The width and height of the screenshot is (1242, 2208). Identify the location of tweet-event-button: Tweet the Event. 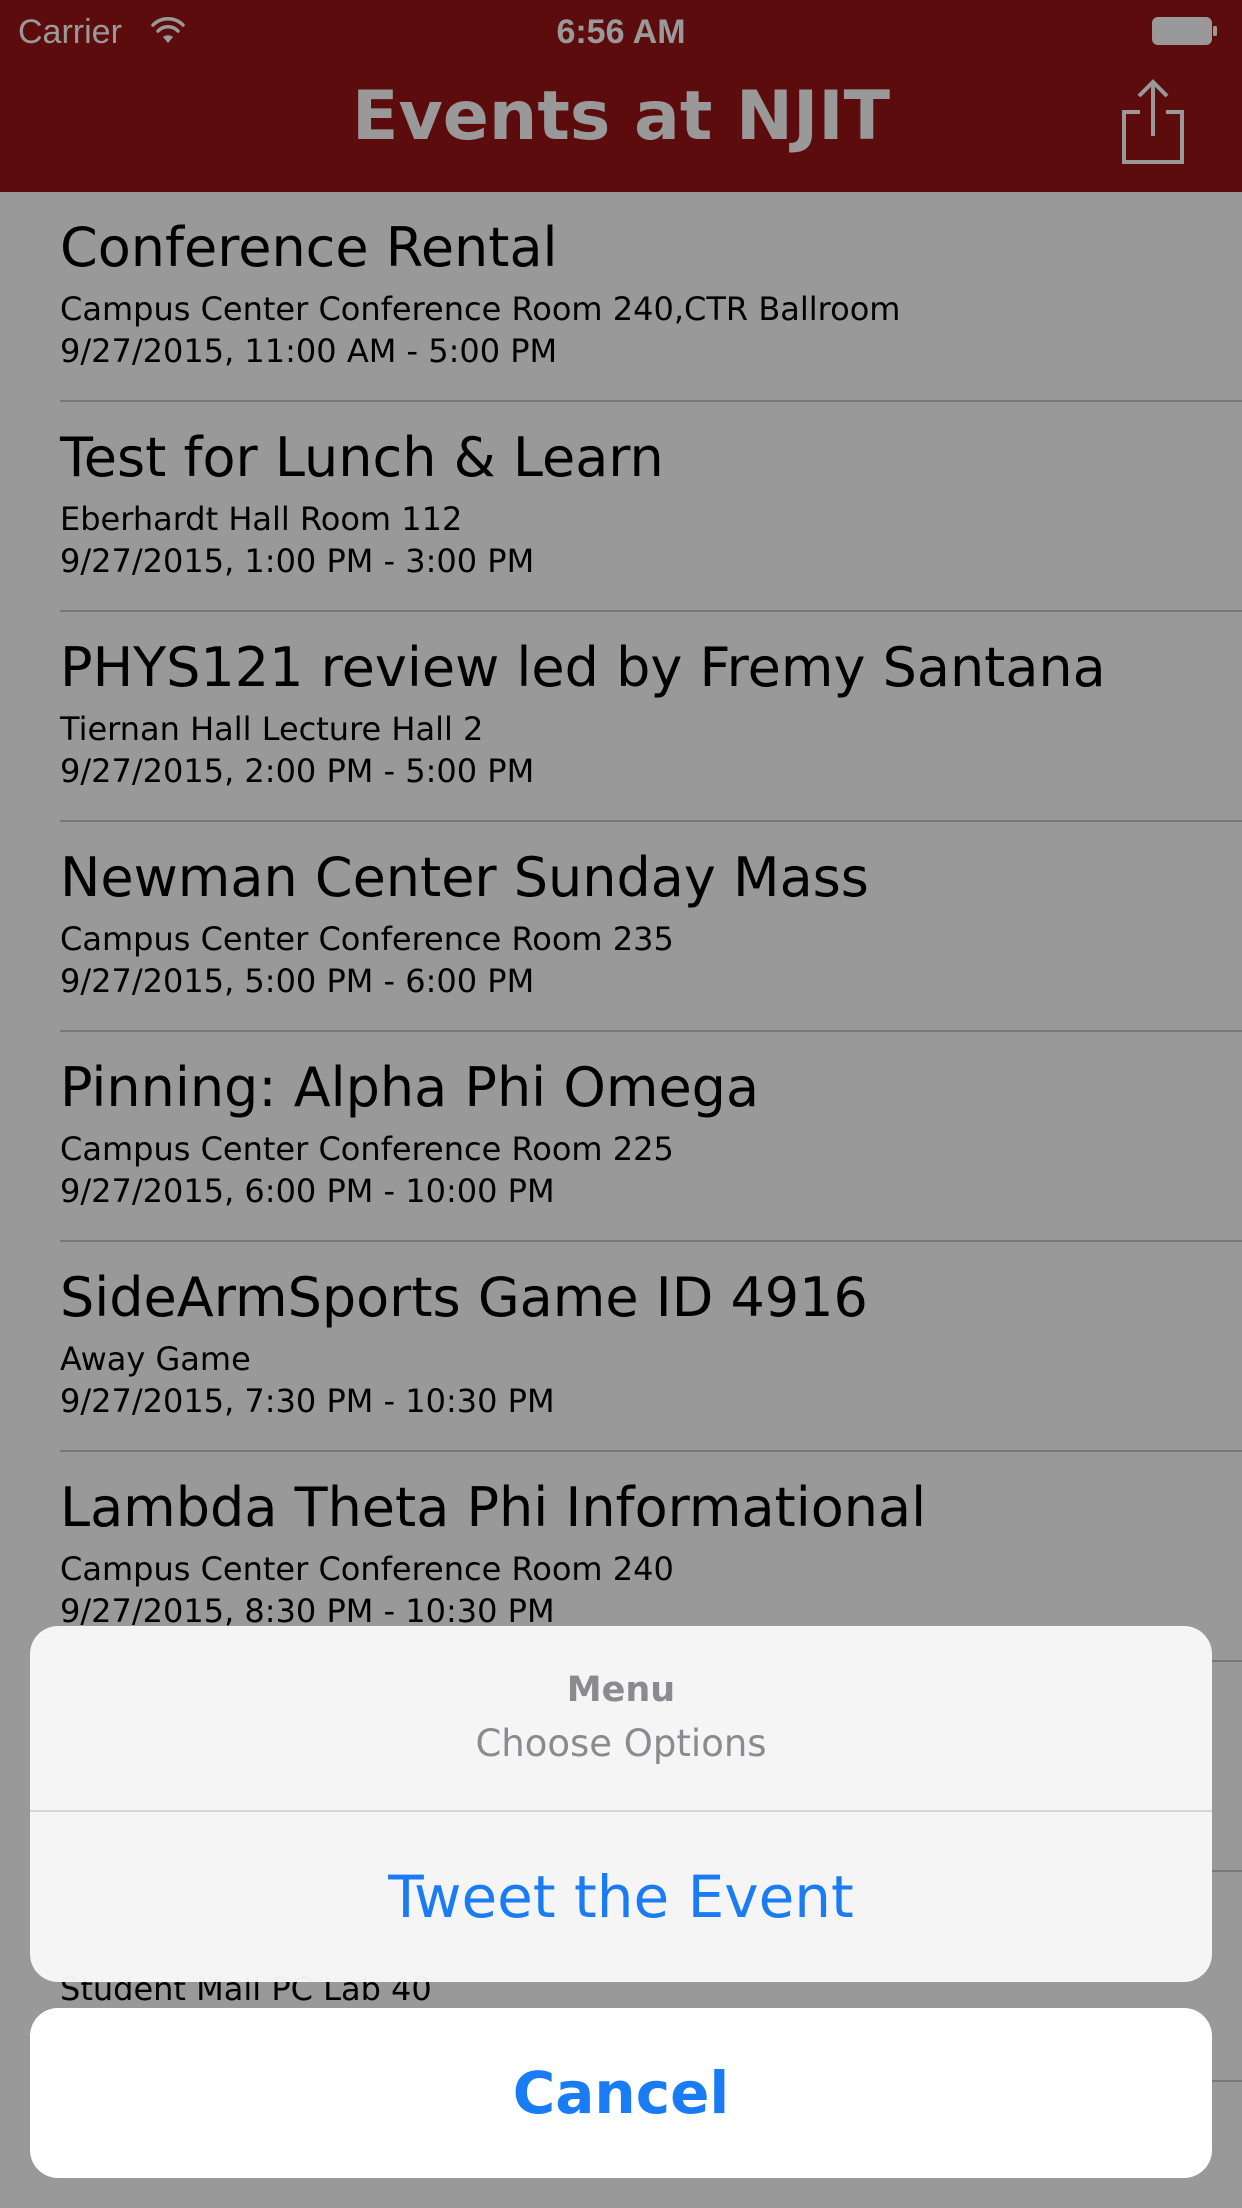
(621, 1897).